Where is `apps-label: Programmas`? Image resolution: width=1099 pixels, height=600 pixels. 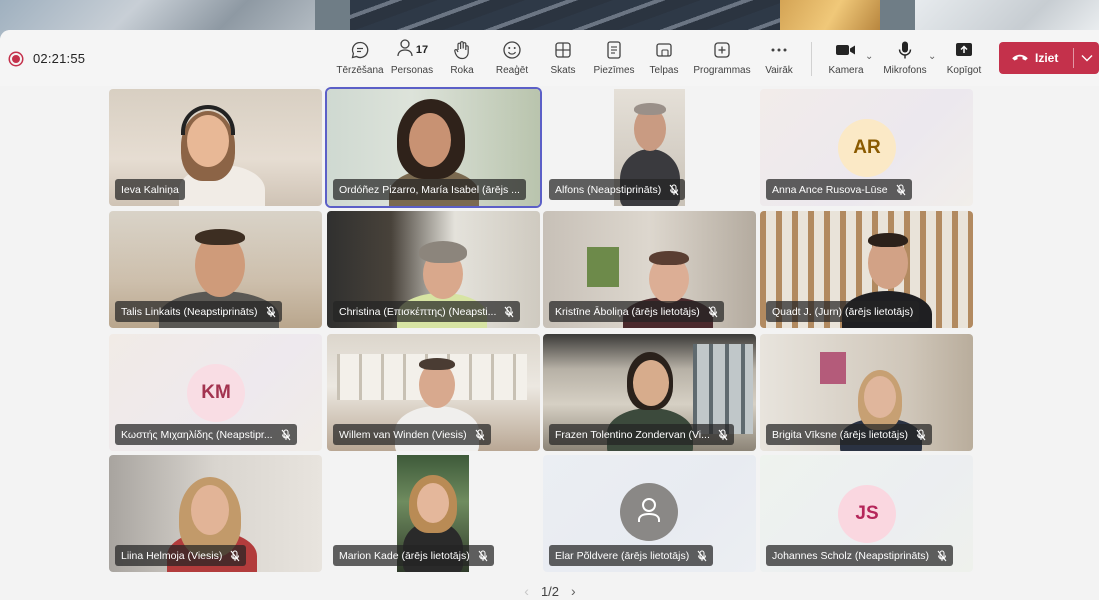 apps-label: Programmas is located at coordinates (722, 70).